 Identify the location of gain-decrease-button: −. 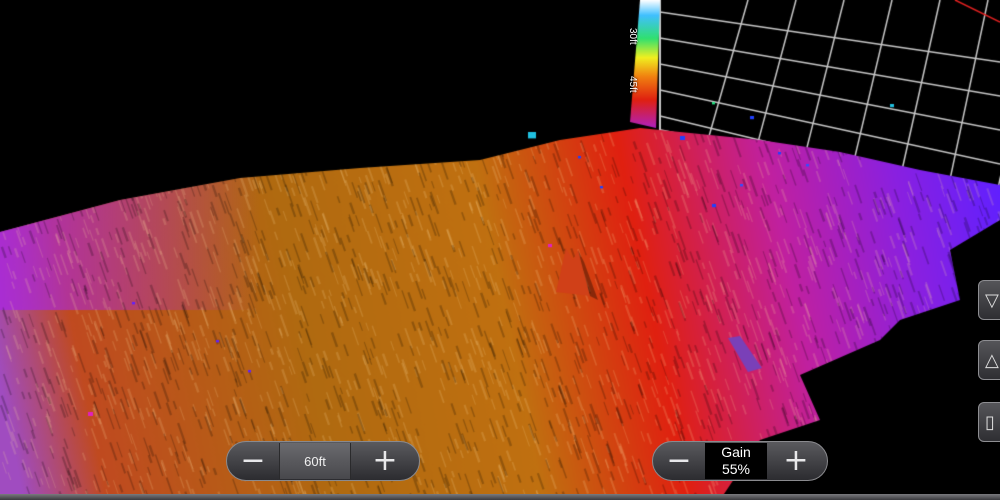
(679, 461).